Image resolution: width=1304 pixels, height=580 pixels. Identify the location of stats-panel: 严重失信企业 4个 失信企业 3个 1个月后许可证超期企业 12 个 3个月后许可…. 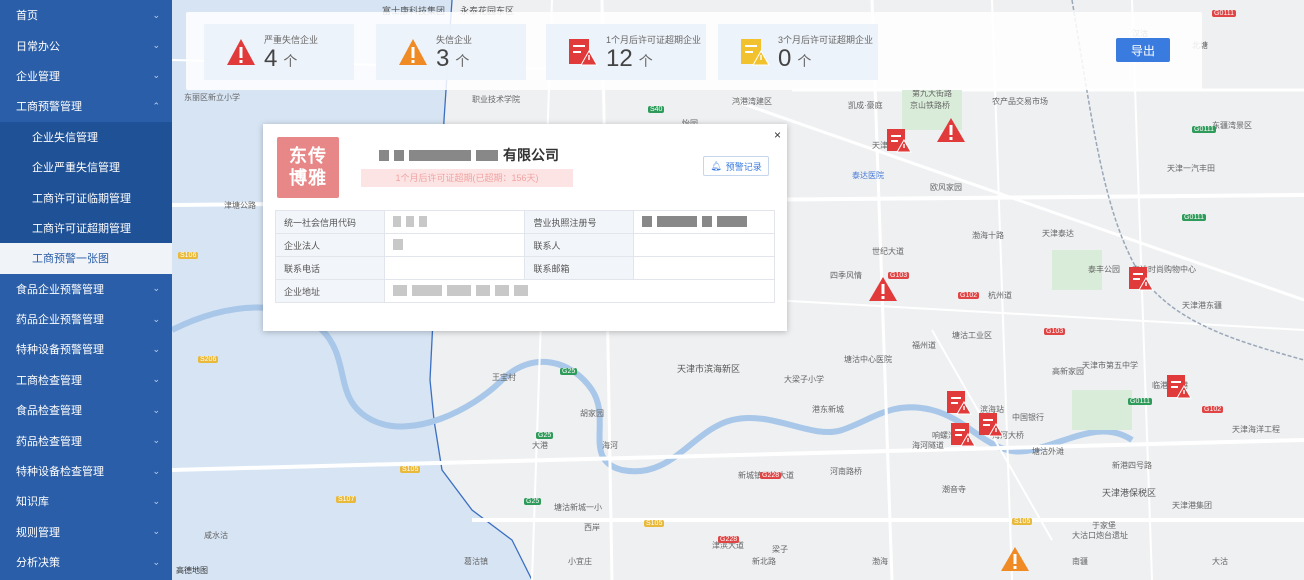
(694, 51).